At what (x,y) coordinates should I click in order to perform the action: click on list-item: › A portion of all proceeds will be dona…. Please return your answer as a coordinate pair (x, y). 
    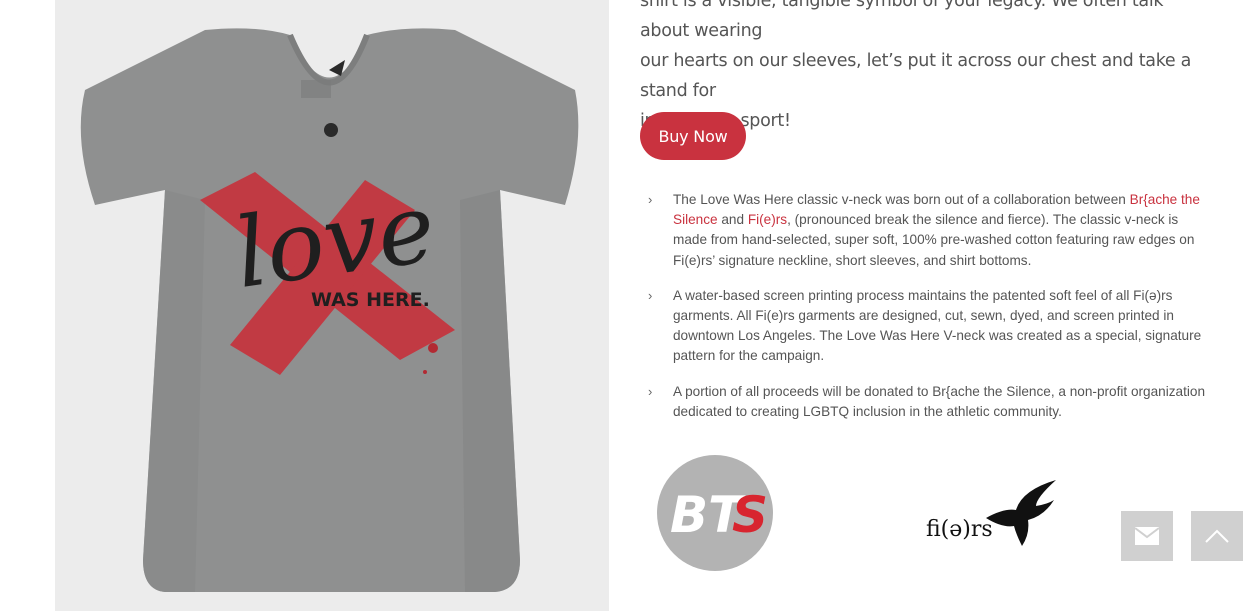
    Looking at the image, I should click on (926, 402).